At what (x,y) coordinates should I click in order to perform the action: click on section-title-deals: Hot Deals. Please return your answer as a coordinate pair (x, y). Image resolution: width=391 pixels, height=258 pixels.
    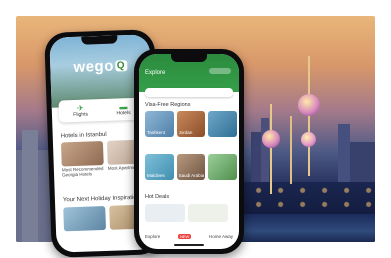
    Looking at the image, I should click on (157, 197).